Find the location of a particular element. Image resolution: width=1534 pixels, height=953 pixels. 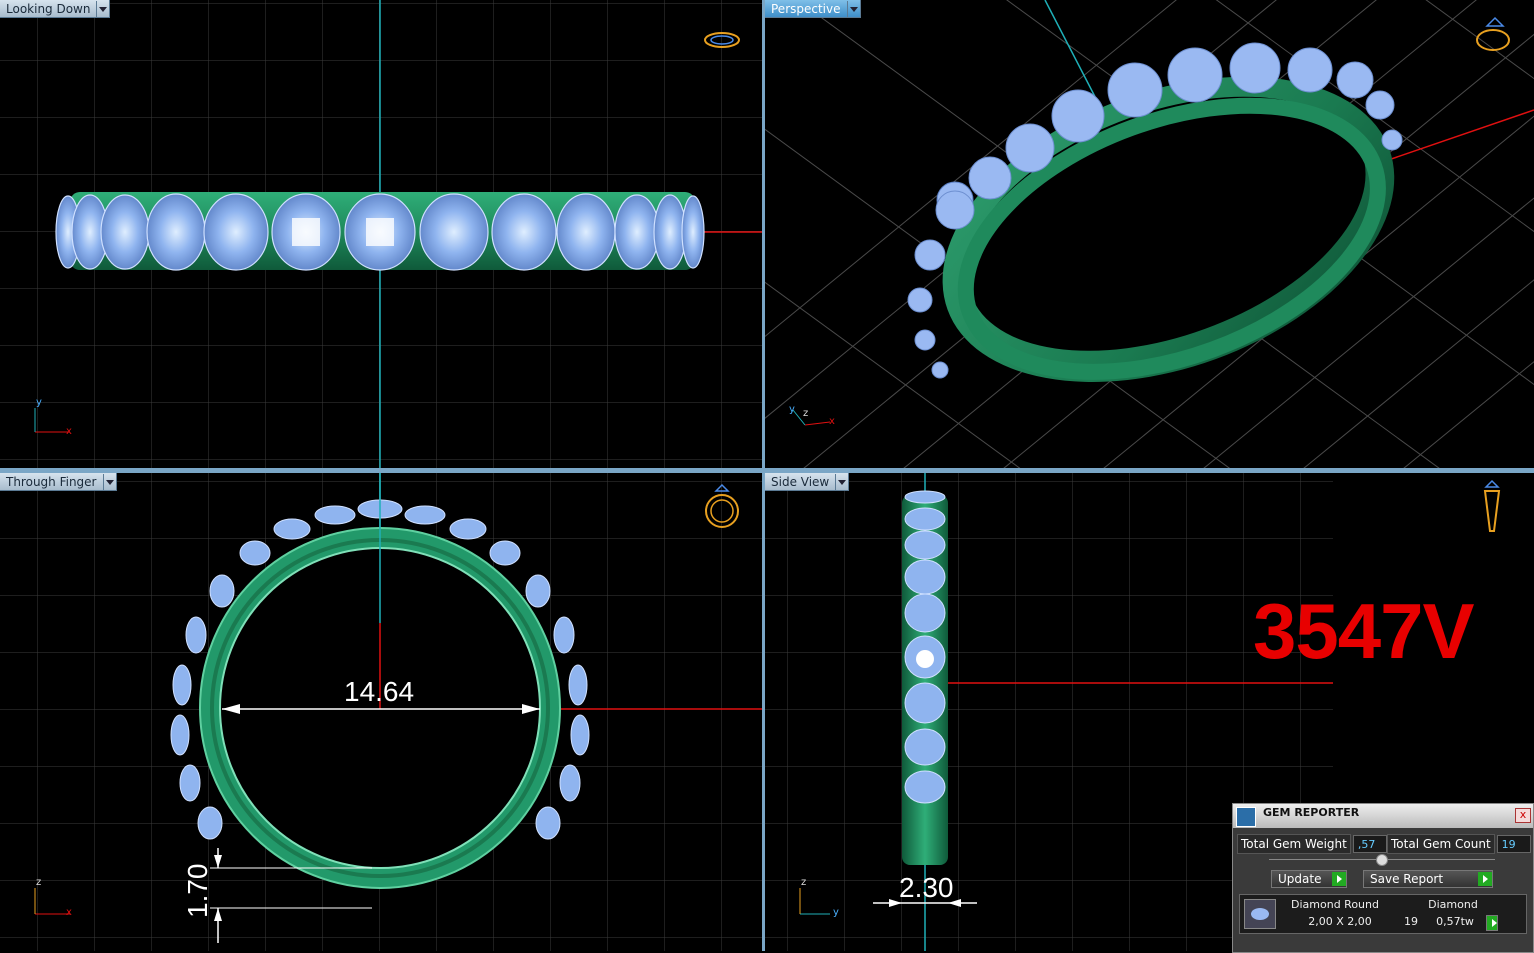

total-gem-count-field: 19 is located at coordinates (1513, 844).